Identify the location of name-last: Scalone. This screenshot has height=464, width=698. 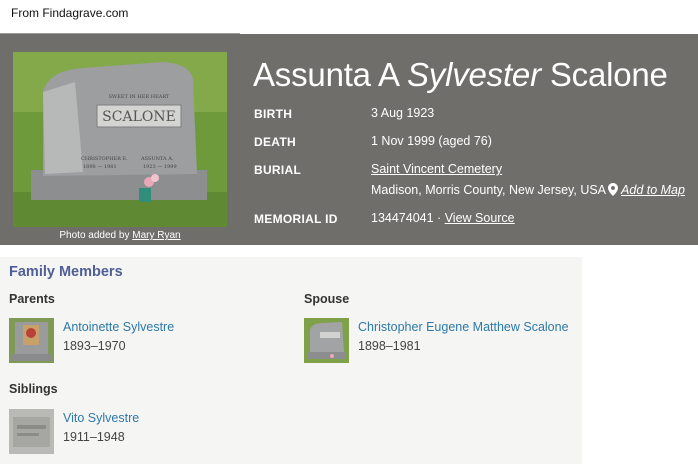
(608, 74).